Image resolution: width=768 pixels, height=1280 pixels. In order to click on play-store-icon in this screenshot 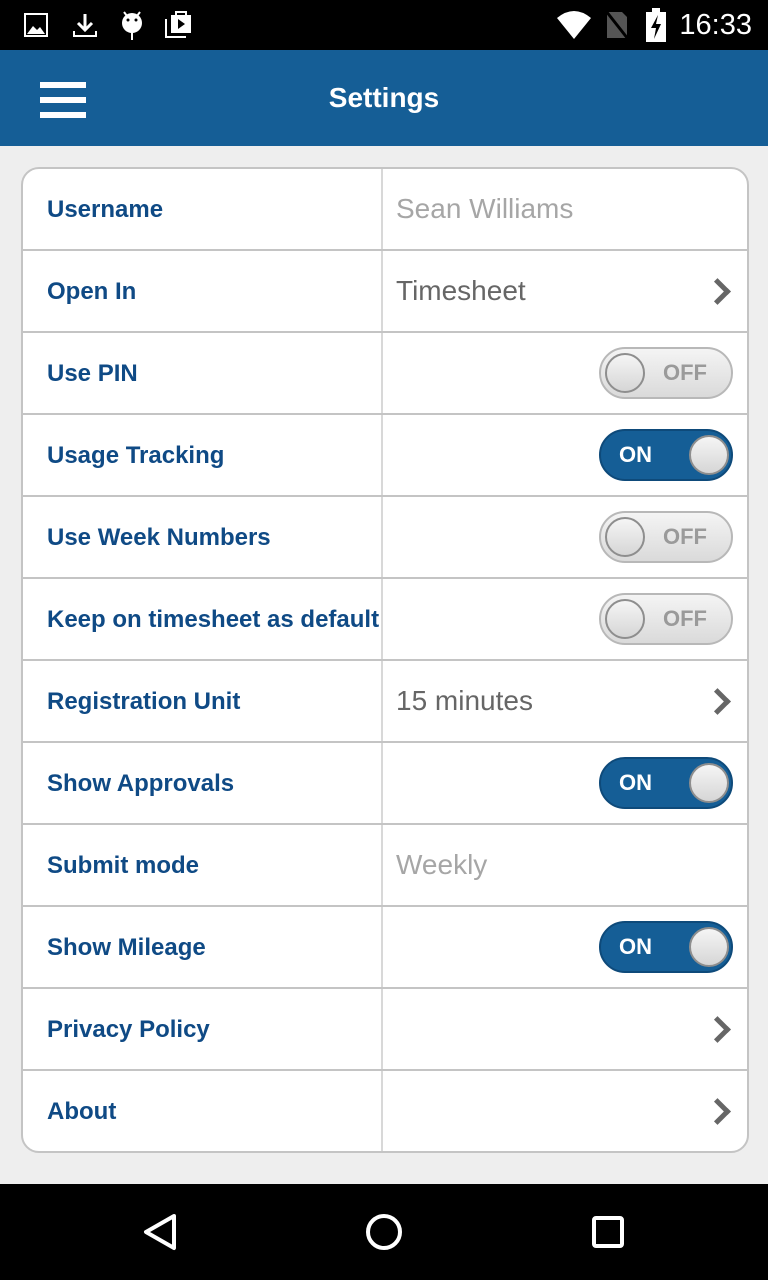, I will do `click(178, 24)`.